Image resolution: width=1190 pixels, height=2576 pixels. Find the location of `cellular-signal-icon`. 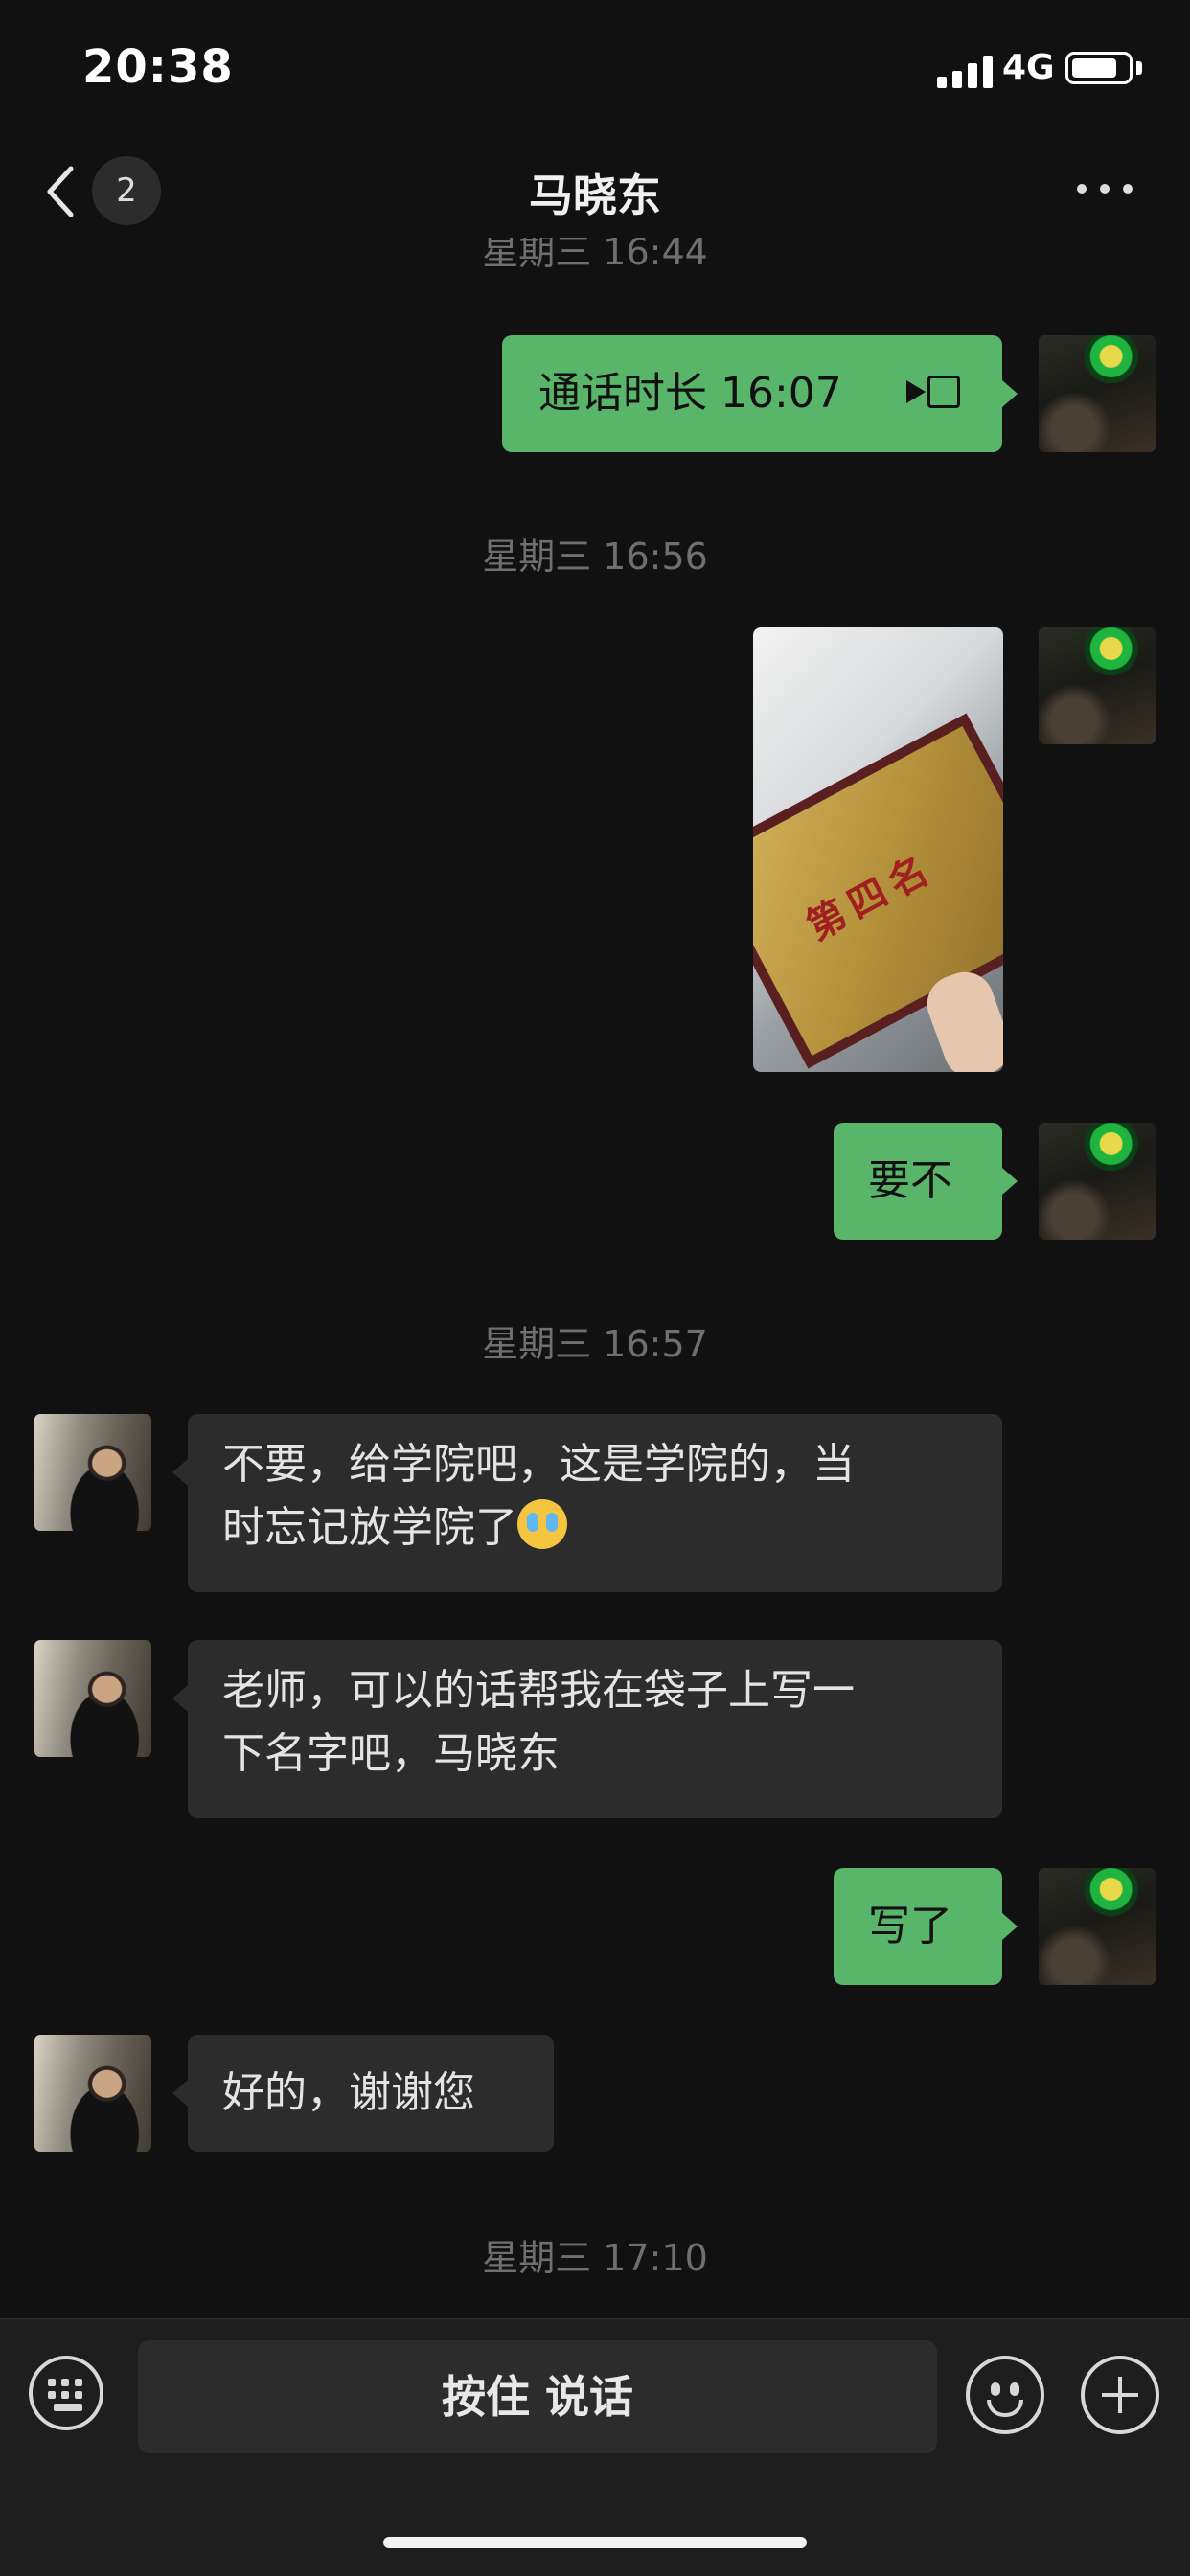

cellular-signal-icon is located at coordinates (966, 71).